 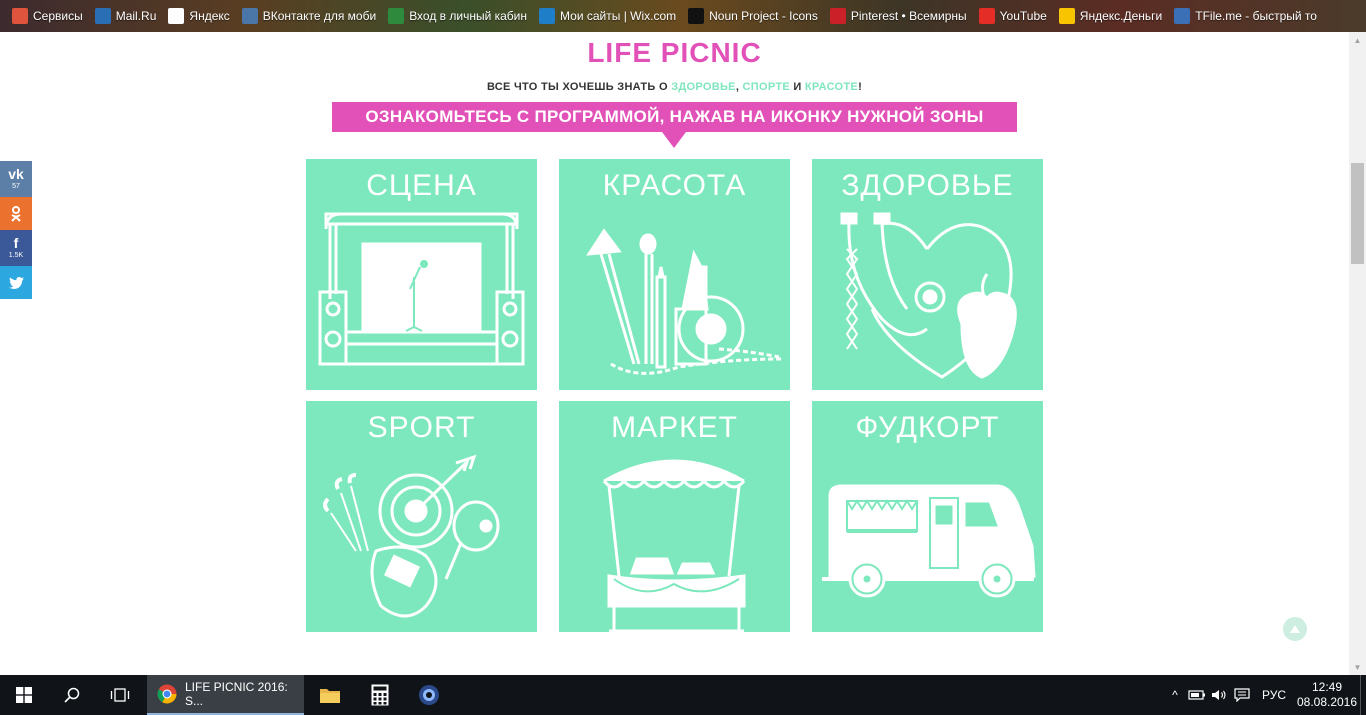 I want to click on scroll-down-arrow-icon: ▼, so click(x=1357, y=667).